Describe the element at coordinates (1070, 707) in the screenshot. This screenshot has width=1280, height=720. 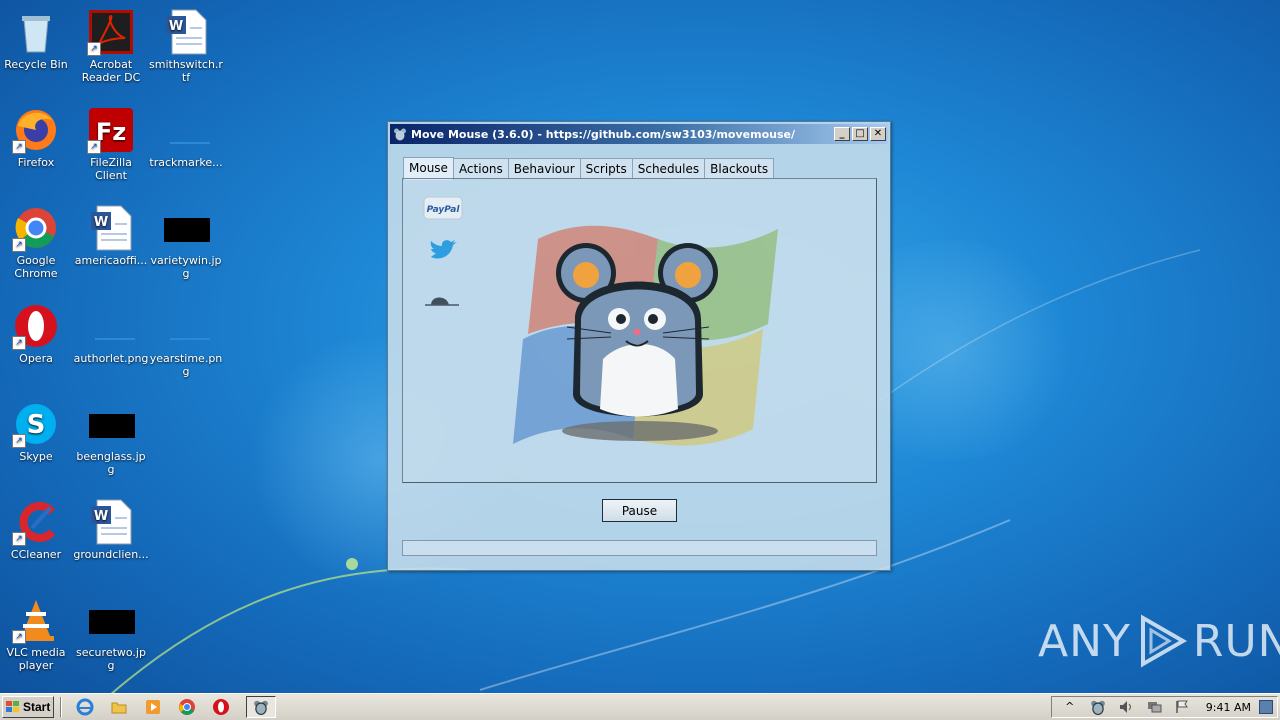
I see `show-hidden-icons-icon: ^` at that location.